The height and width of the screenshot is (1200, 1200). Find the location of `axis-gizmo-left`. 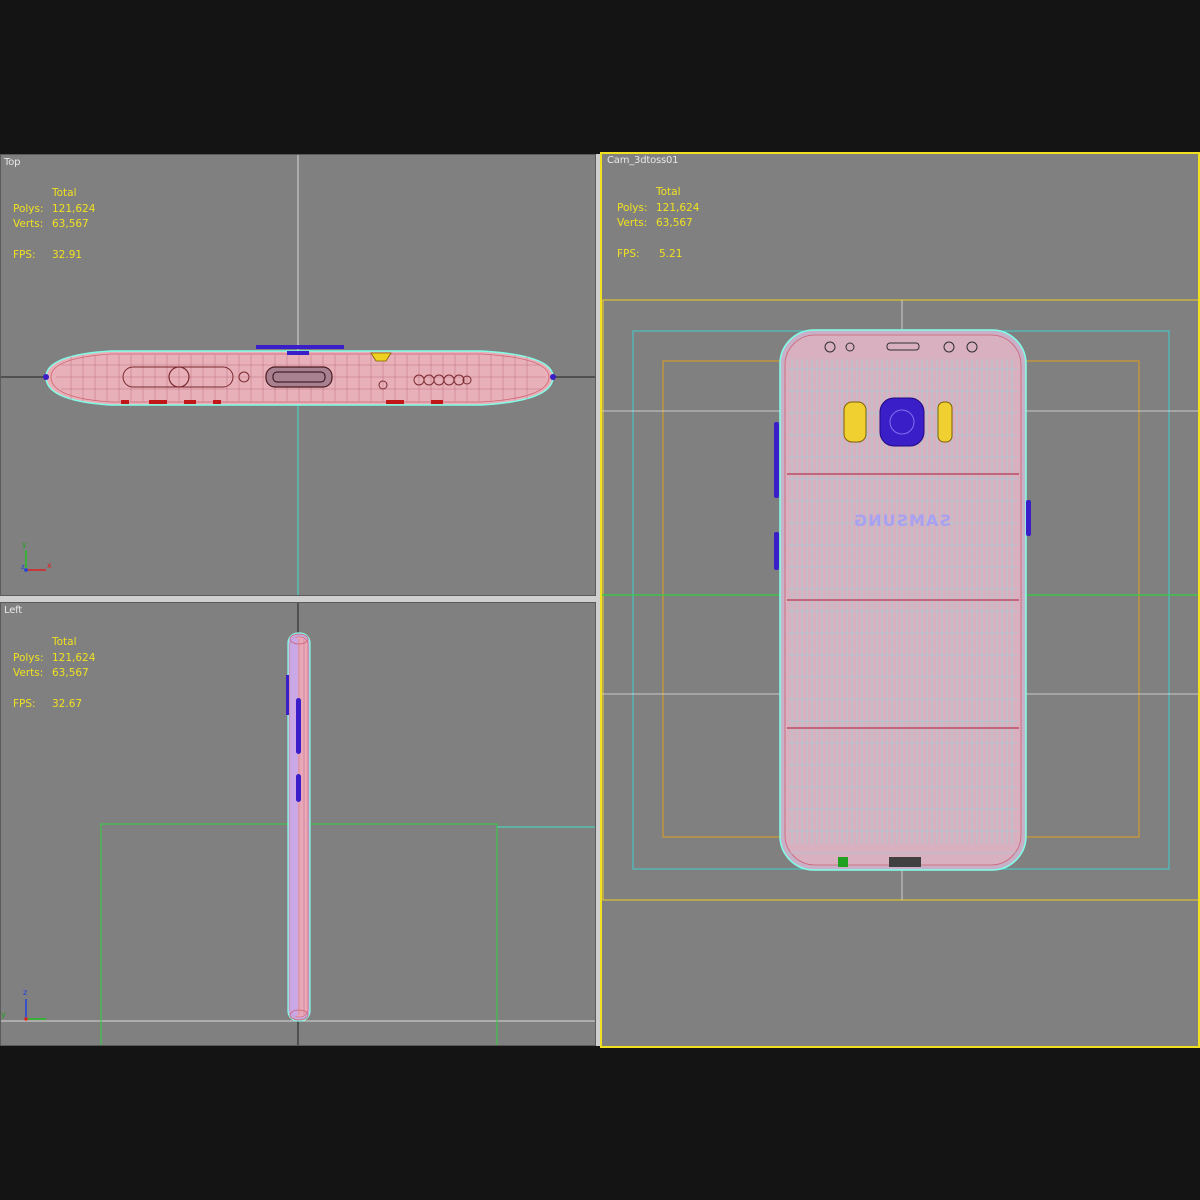

axis-gizmo-left is located at coordinates (35, 1010).